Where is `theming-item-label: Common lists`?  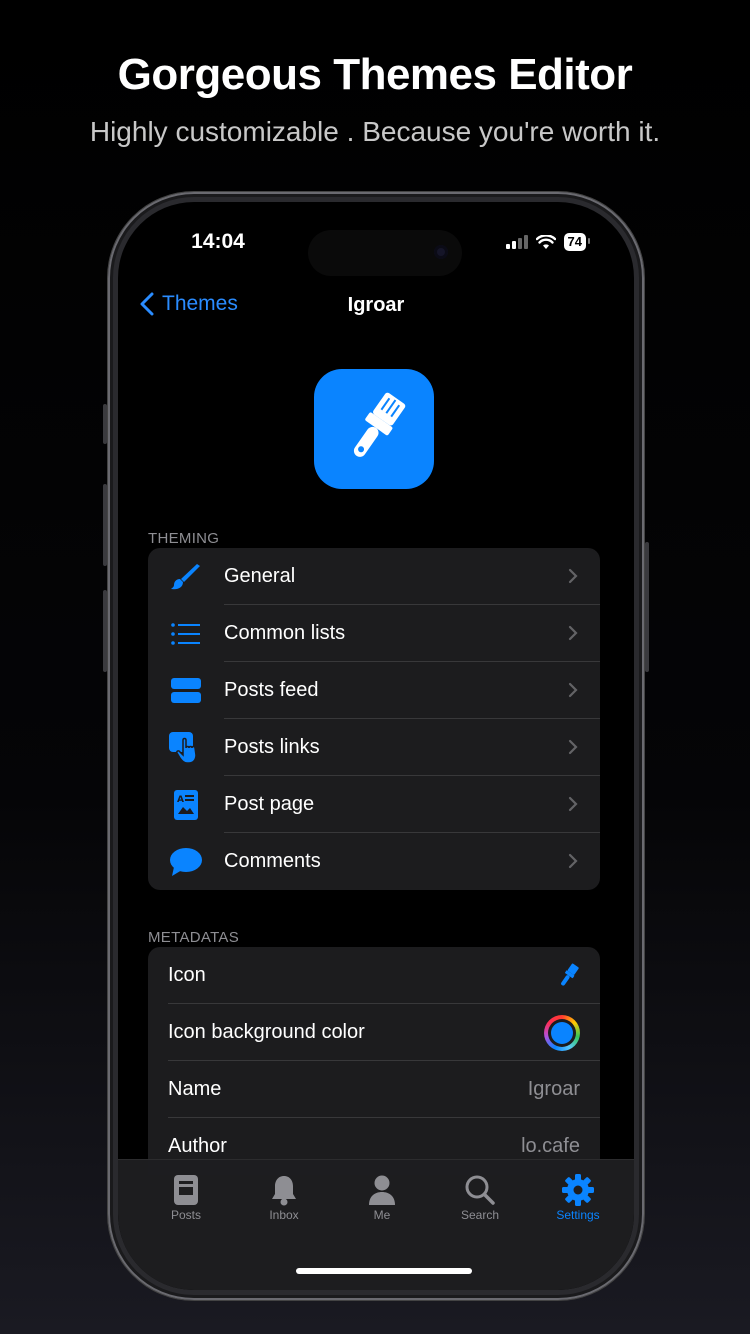
theming-item-label: Common lists is located at coordinates (285, 633).